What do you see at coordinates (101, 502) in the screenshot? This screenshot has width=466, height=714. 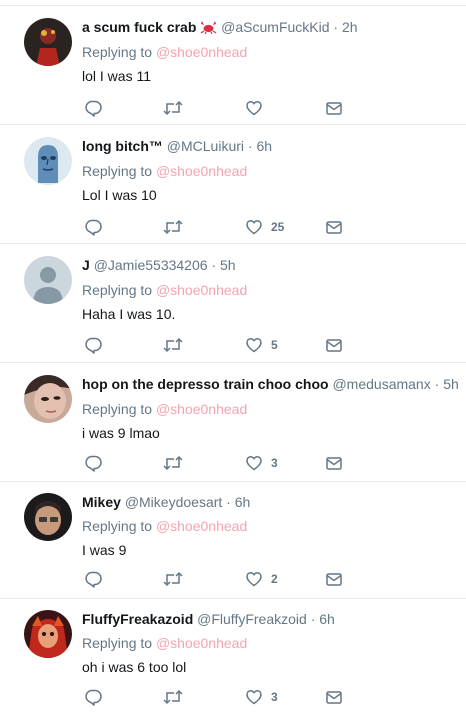 I see `display-name: Mikey` at bounding box center [101, 502].